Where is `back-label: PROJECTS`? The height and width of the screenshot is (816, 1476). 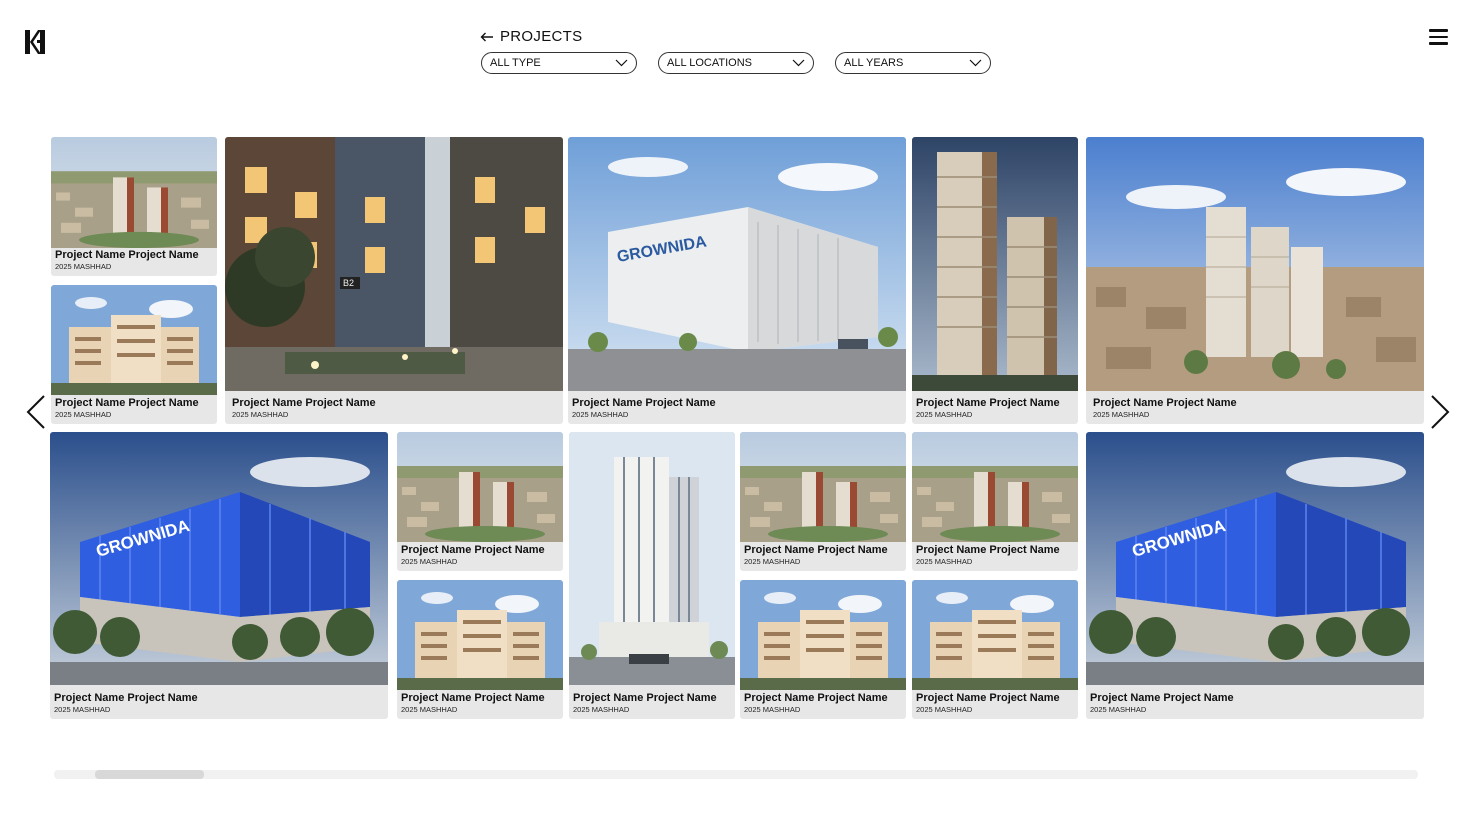 back-label: PROJECTS is located at coordinates (541, 36).